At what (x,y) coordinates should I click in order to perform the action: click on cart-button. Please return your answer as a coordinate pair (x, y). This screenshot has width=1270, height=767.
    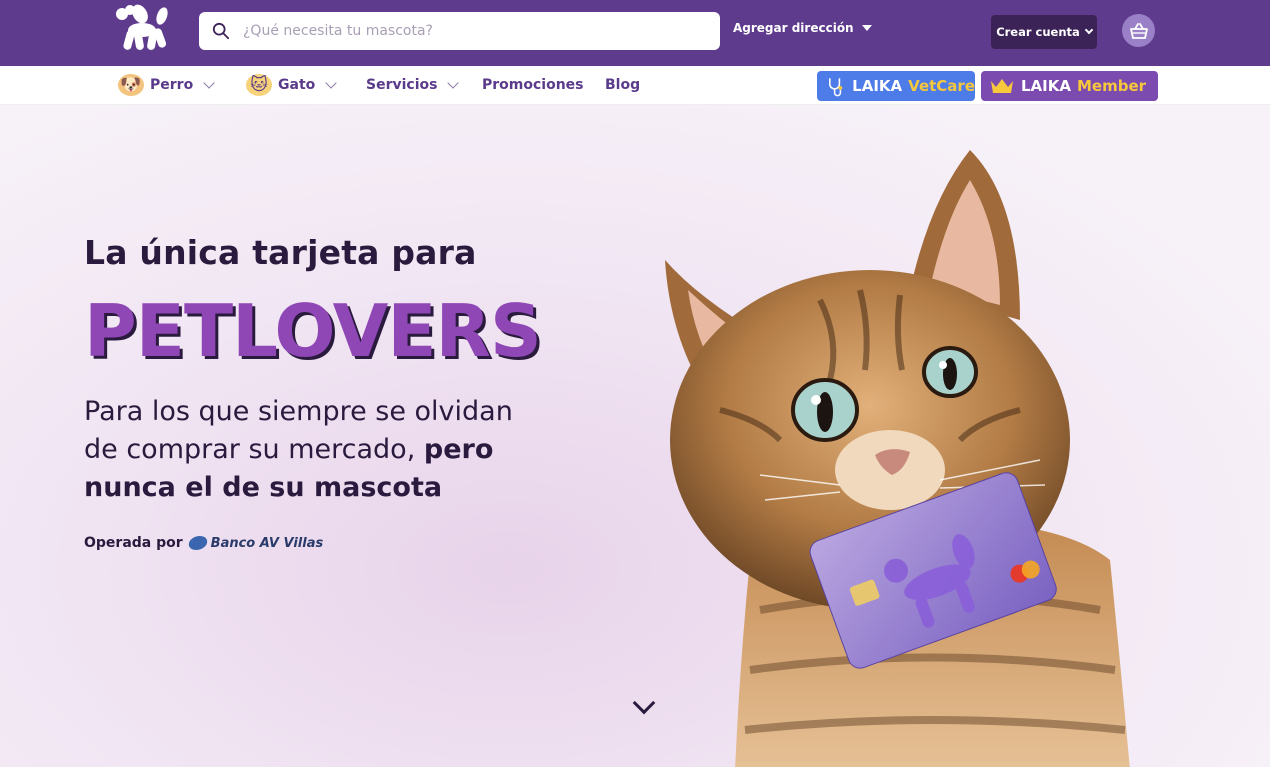
    Looking at the image, I should click on (1138, 30).